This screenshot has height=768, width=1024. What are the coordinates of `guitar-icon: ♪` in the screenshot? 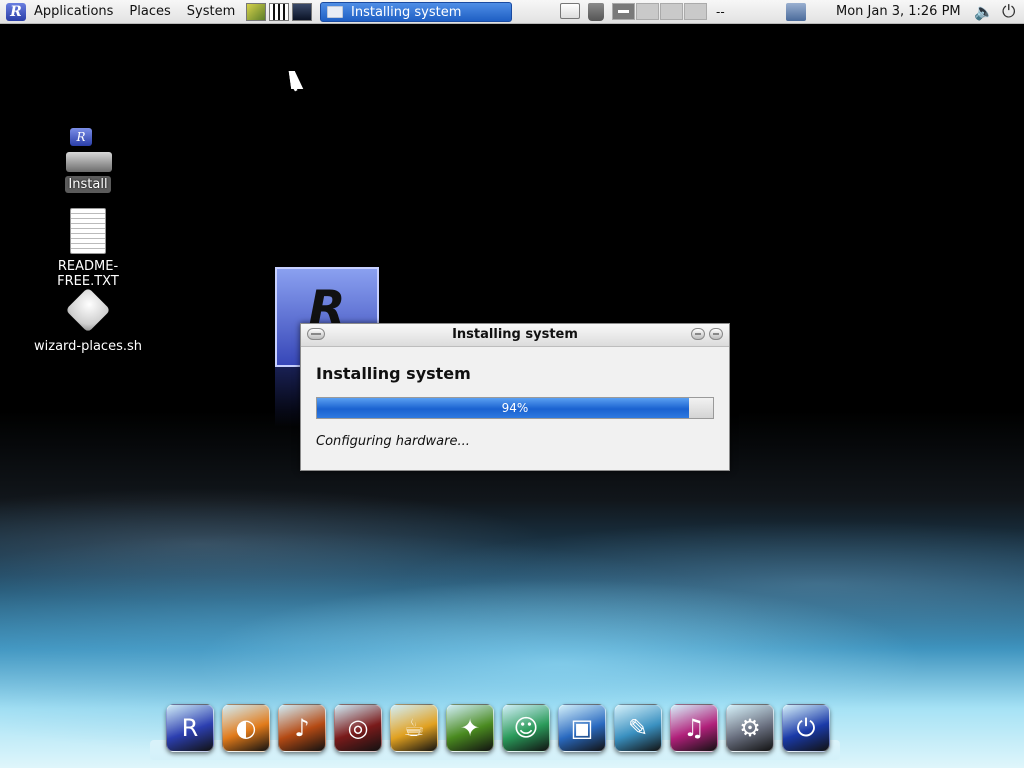 It's located at (302, 728).